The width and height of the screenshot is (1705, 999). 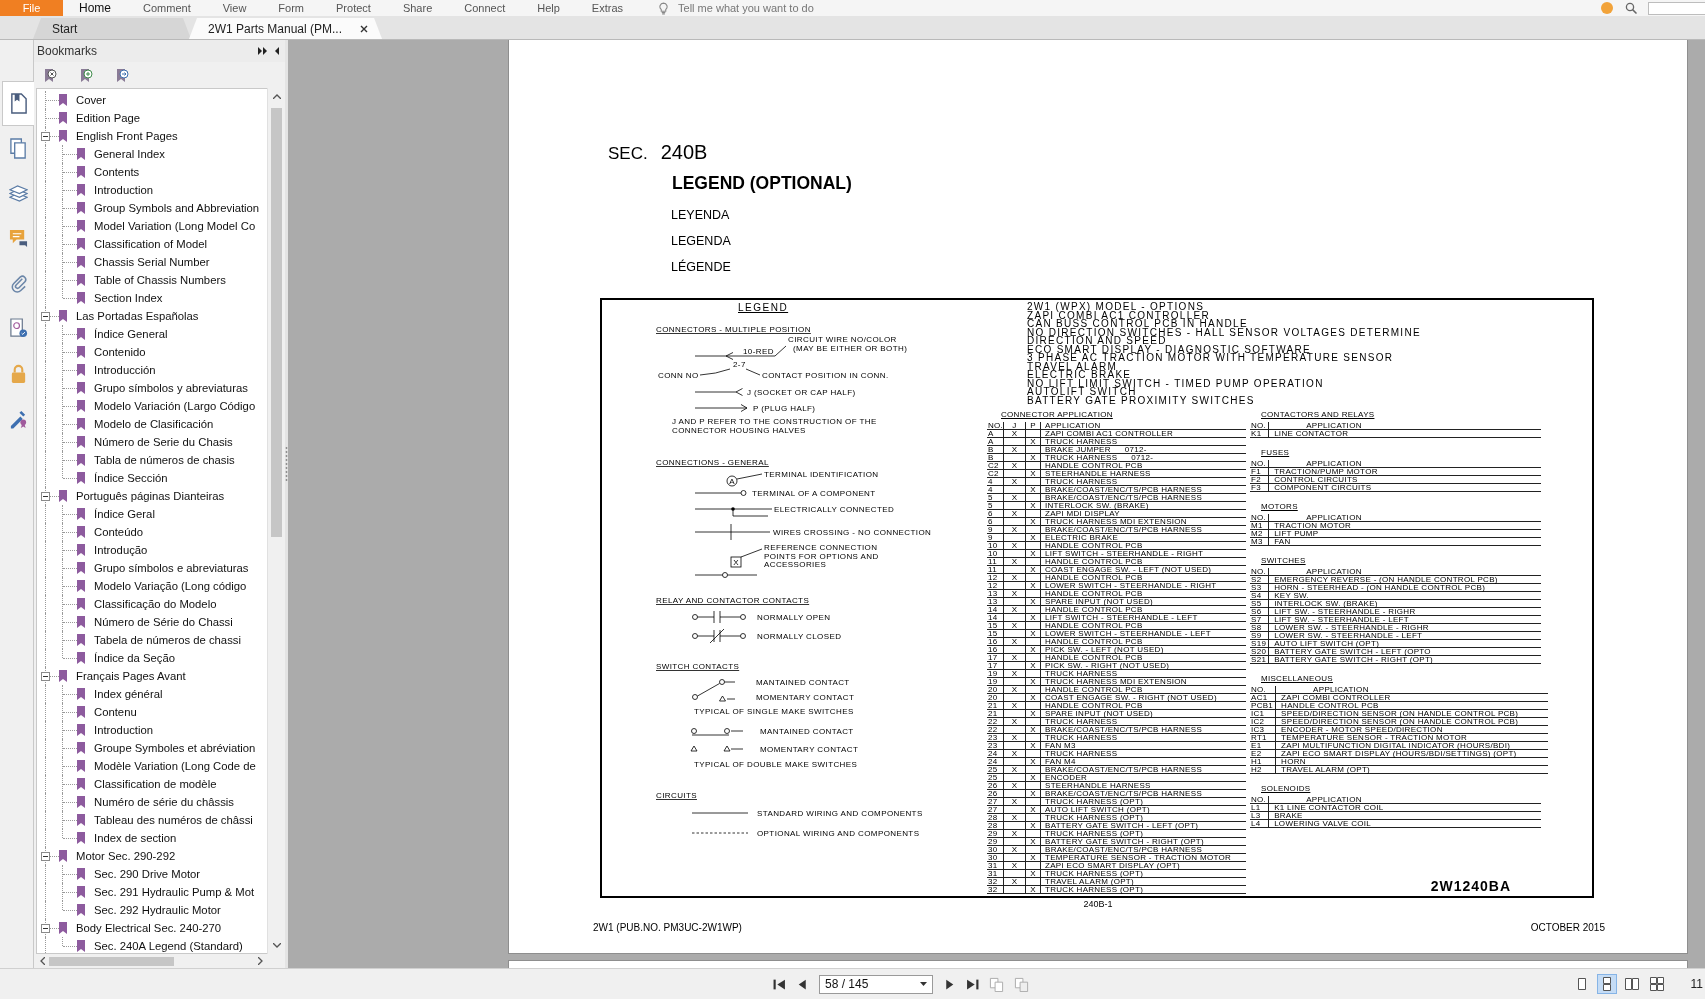 I want to click on bookmark-item: Classification of Model, so click(x=151, y=244).